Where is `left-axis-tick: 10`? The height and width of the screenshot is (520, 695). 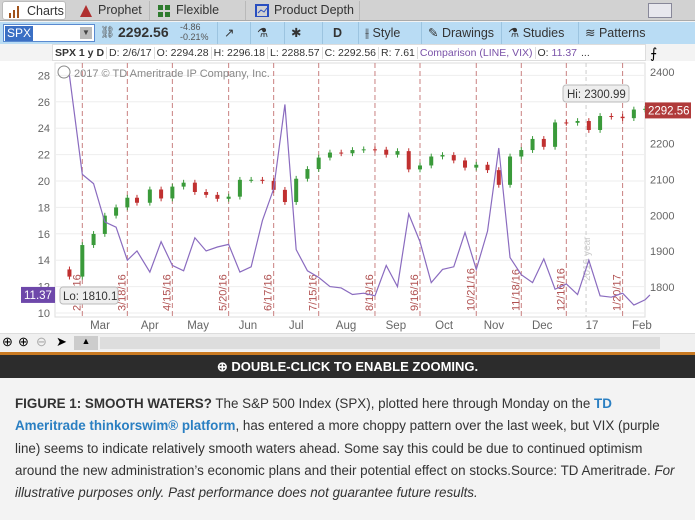
left-axis-tick: 10 is located at coordinates (44, 314).